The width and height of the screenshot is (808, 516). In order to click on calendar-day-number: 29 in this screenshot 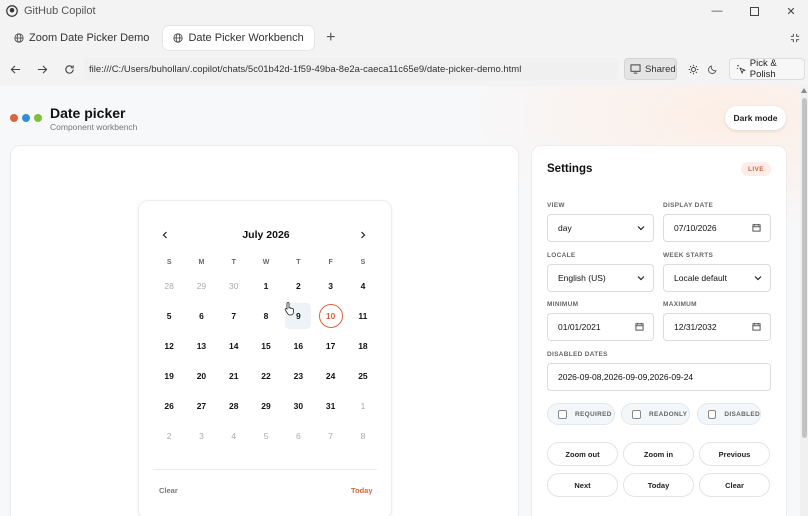, I will do `click(201, 286)`.